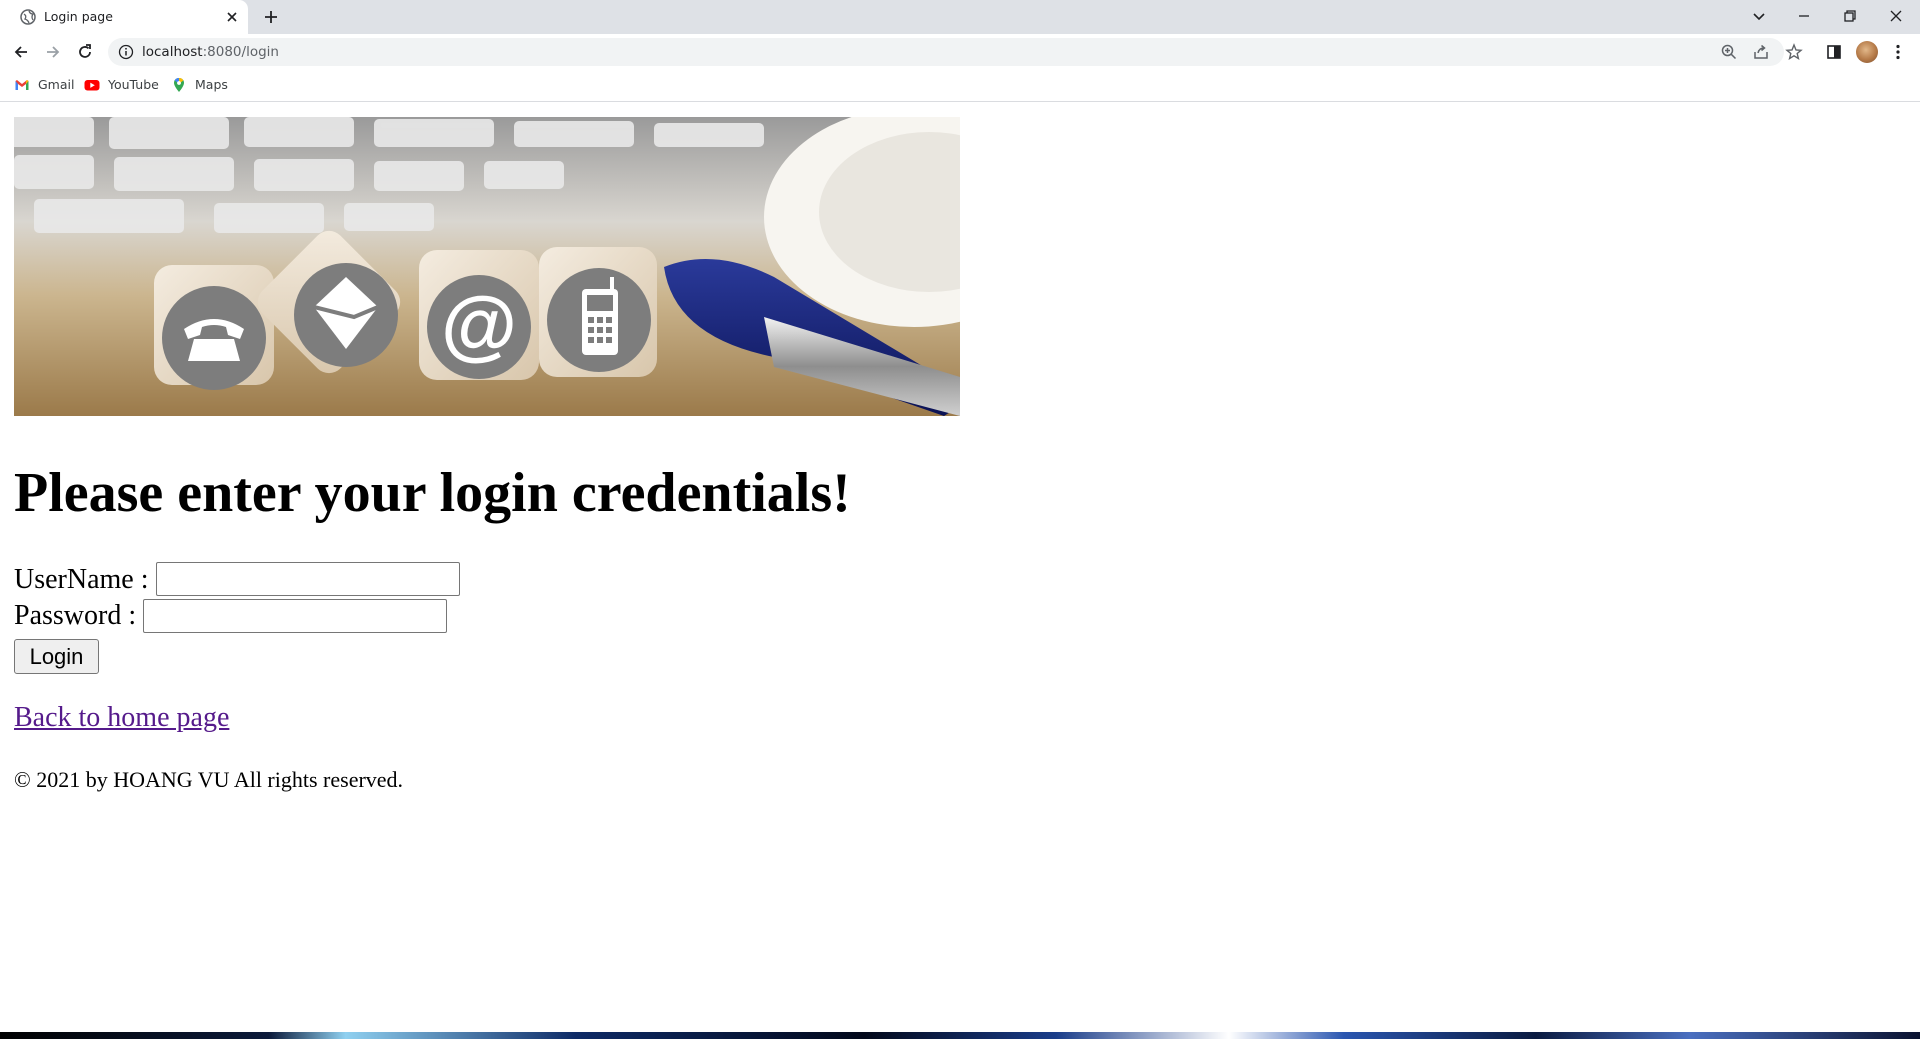  I want to click on back-arrow-icon, so click(21, 52).